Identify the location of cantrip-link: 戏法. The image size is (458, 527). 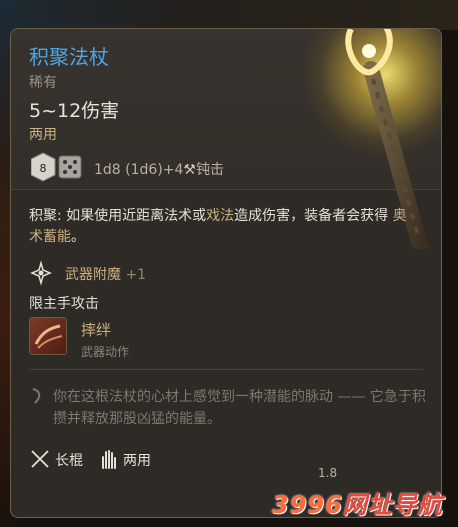
(220, 216).